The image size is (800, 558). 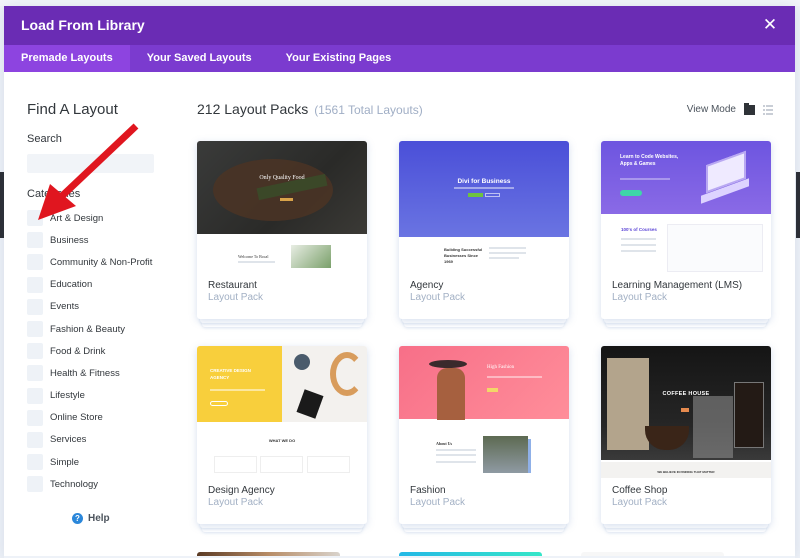 I want to click on thumbnail-hero-text: COFFEE HOUSE, so click(x=686, y=394).